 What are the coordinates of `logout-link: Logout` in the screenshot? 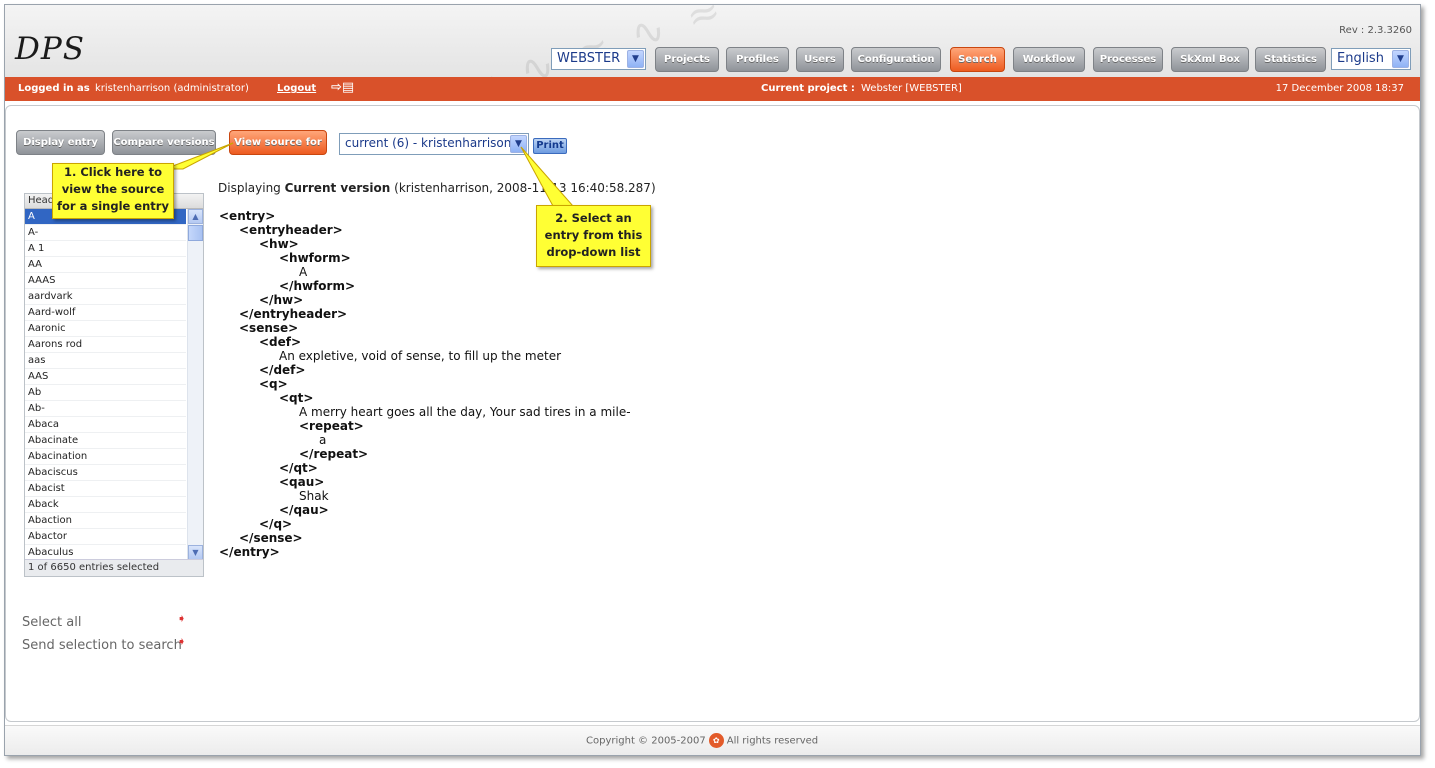 It's located at (296, 88).